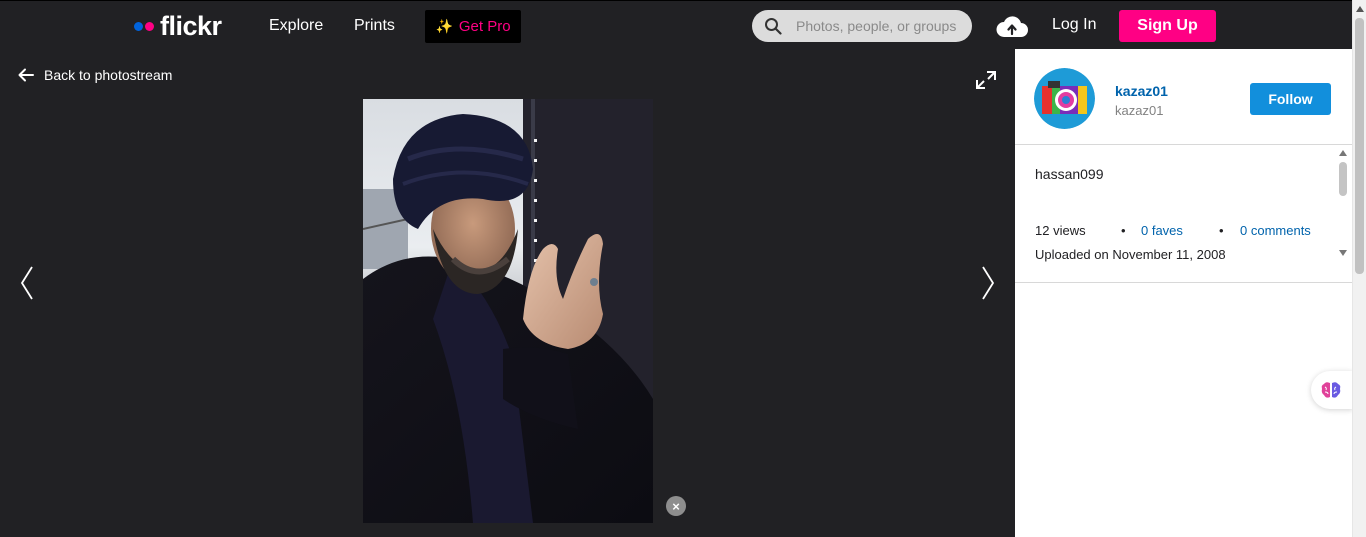 The height and width of the screenshot is (537, 1366). Describe the element at coordinates (1012, 26) in the screenshot. I see `upload-cloud-icon` at that location.